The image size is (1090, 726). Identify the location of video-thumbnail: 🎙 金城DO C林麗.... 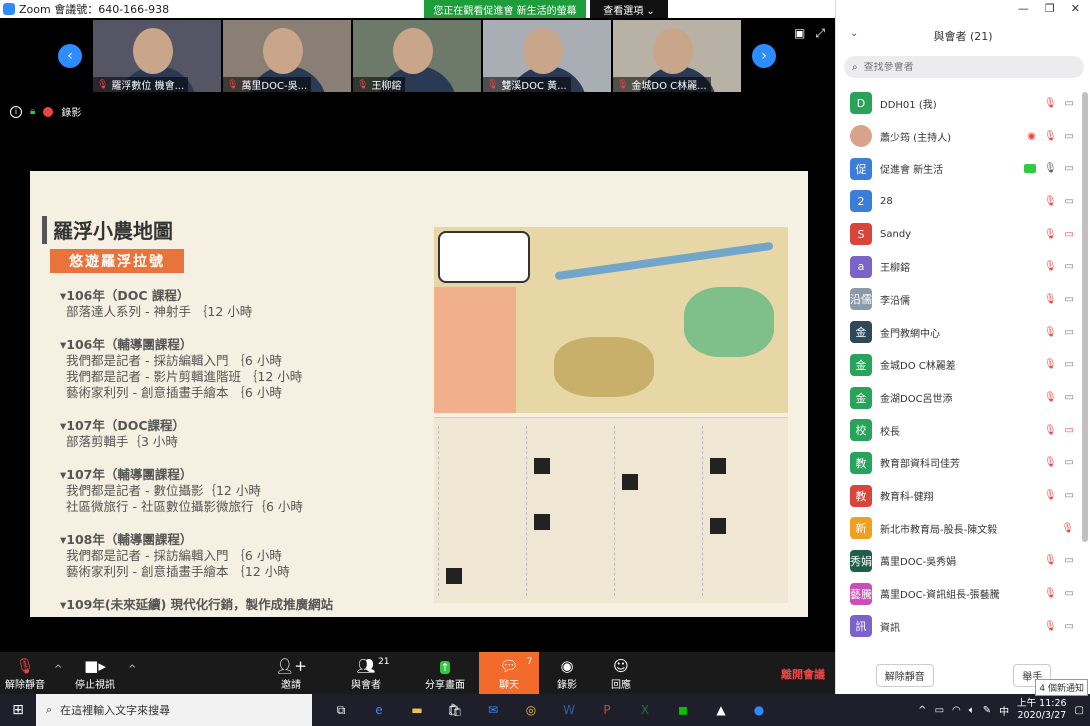
(677, 56).